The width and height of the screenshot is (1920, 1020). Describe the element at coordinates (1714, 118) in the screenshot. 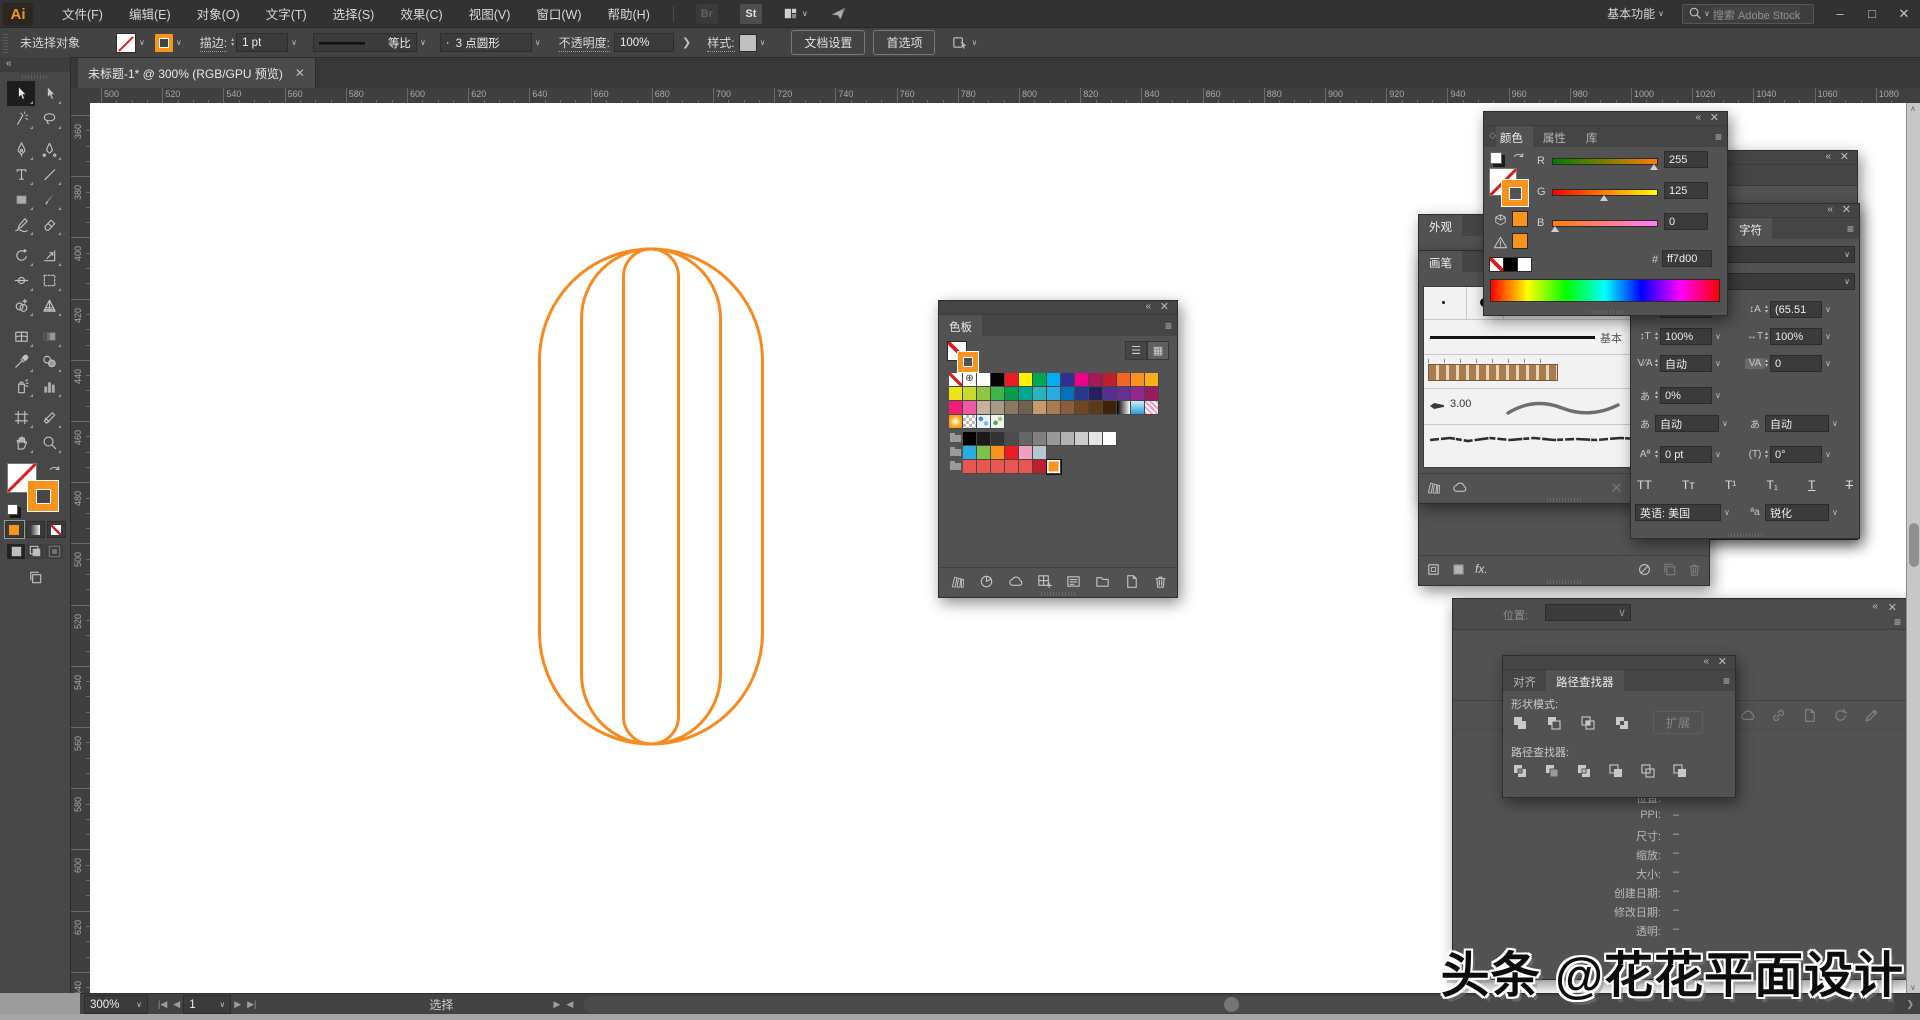

I see `color-close-icon: ✕` at that location.